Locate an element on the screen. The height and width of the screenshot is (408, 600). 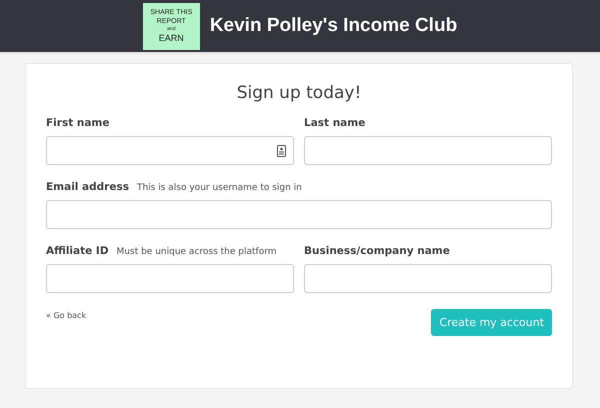
logo-text: EARN is located at coordinates (171, 38).